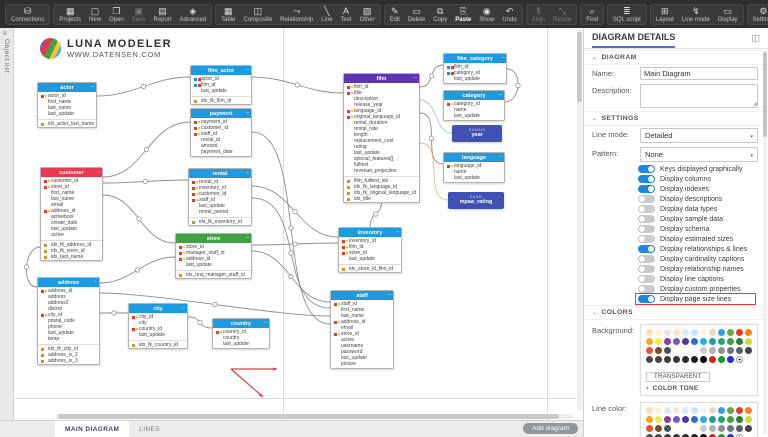 The image size is (768, 437). I want to click on toggle-display-custom-properties, so click(646, 289).